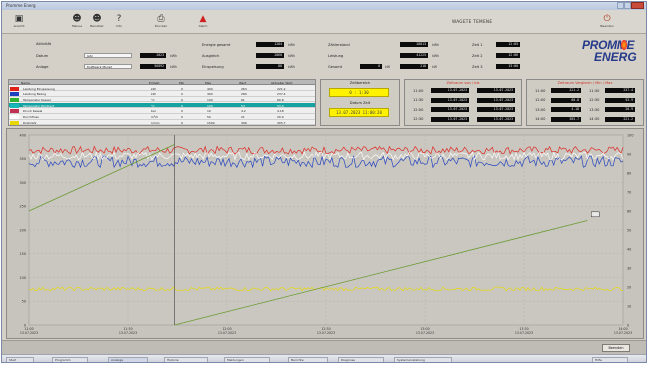 This screenshot has height=365, width=648. What do you see at coordinates (616, 348) in the screenshot?
I see `exit-button: Beenden` at bounding box center [616, 348].